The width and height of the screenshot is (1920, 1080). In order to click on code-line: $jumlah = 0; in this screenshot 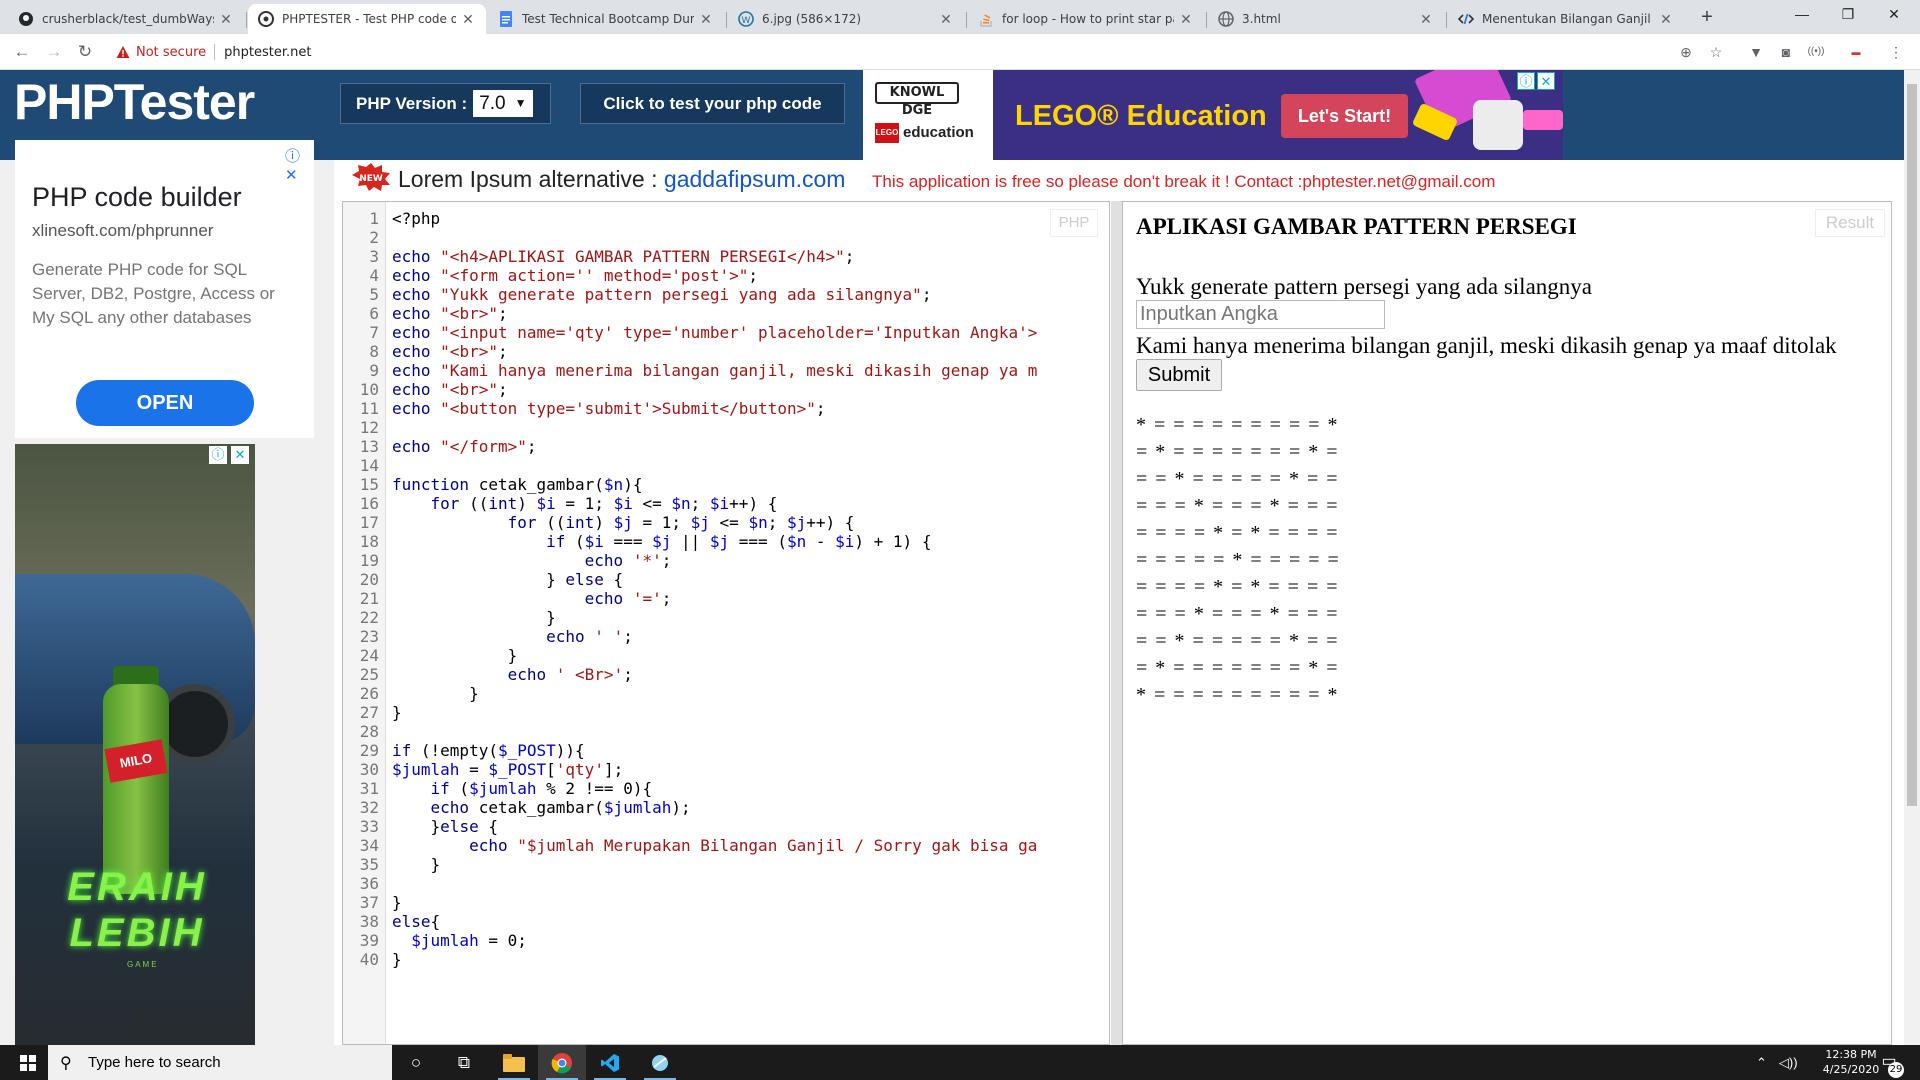, I will do `click(459, 940)`.